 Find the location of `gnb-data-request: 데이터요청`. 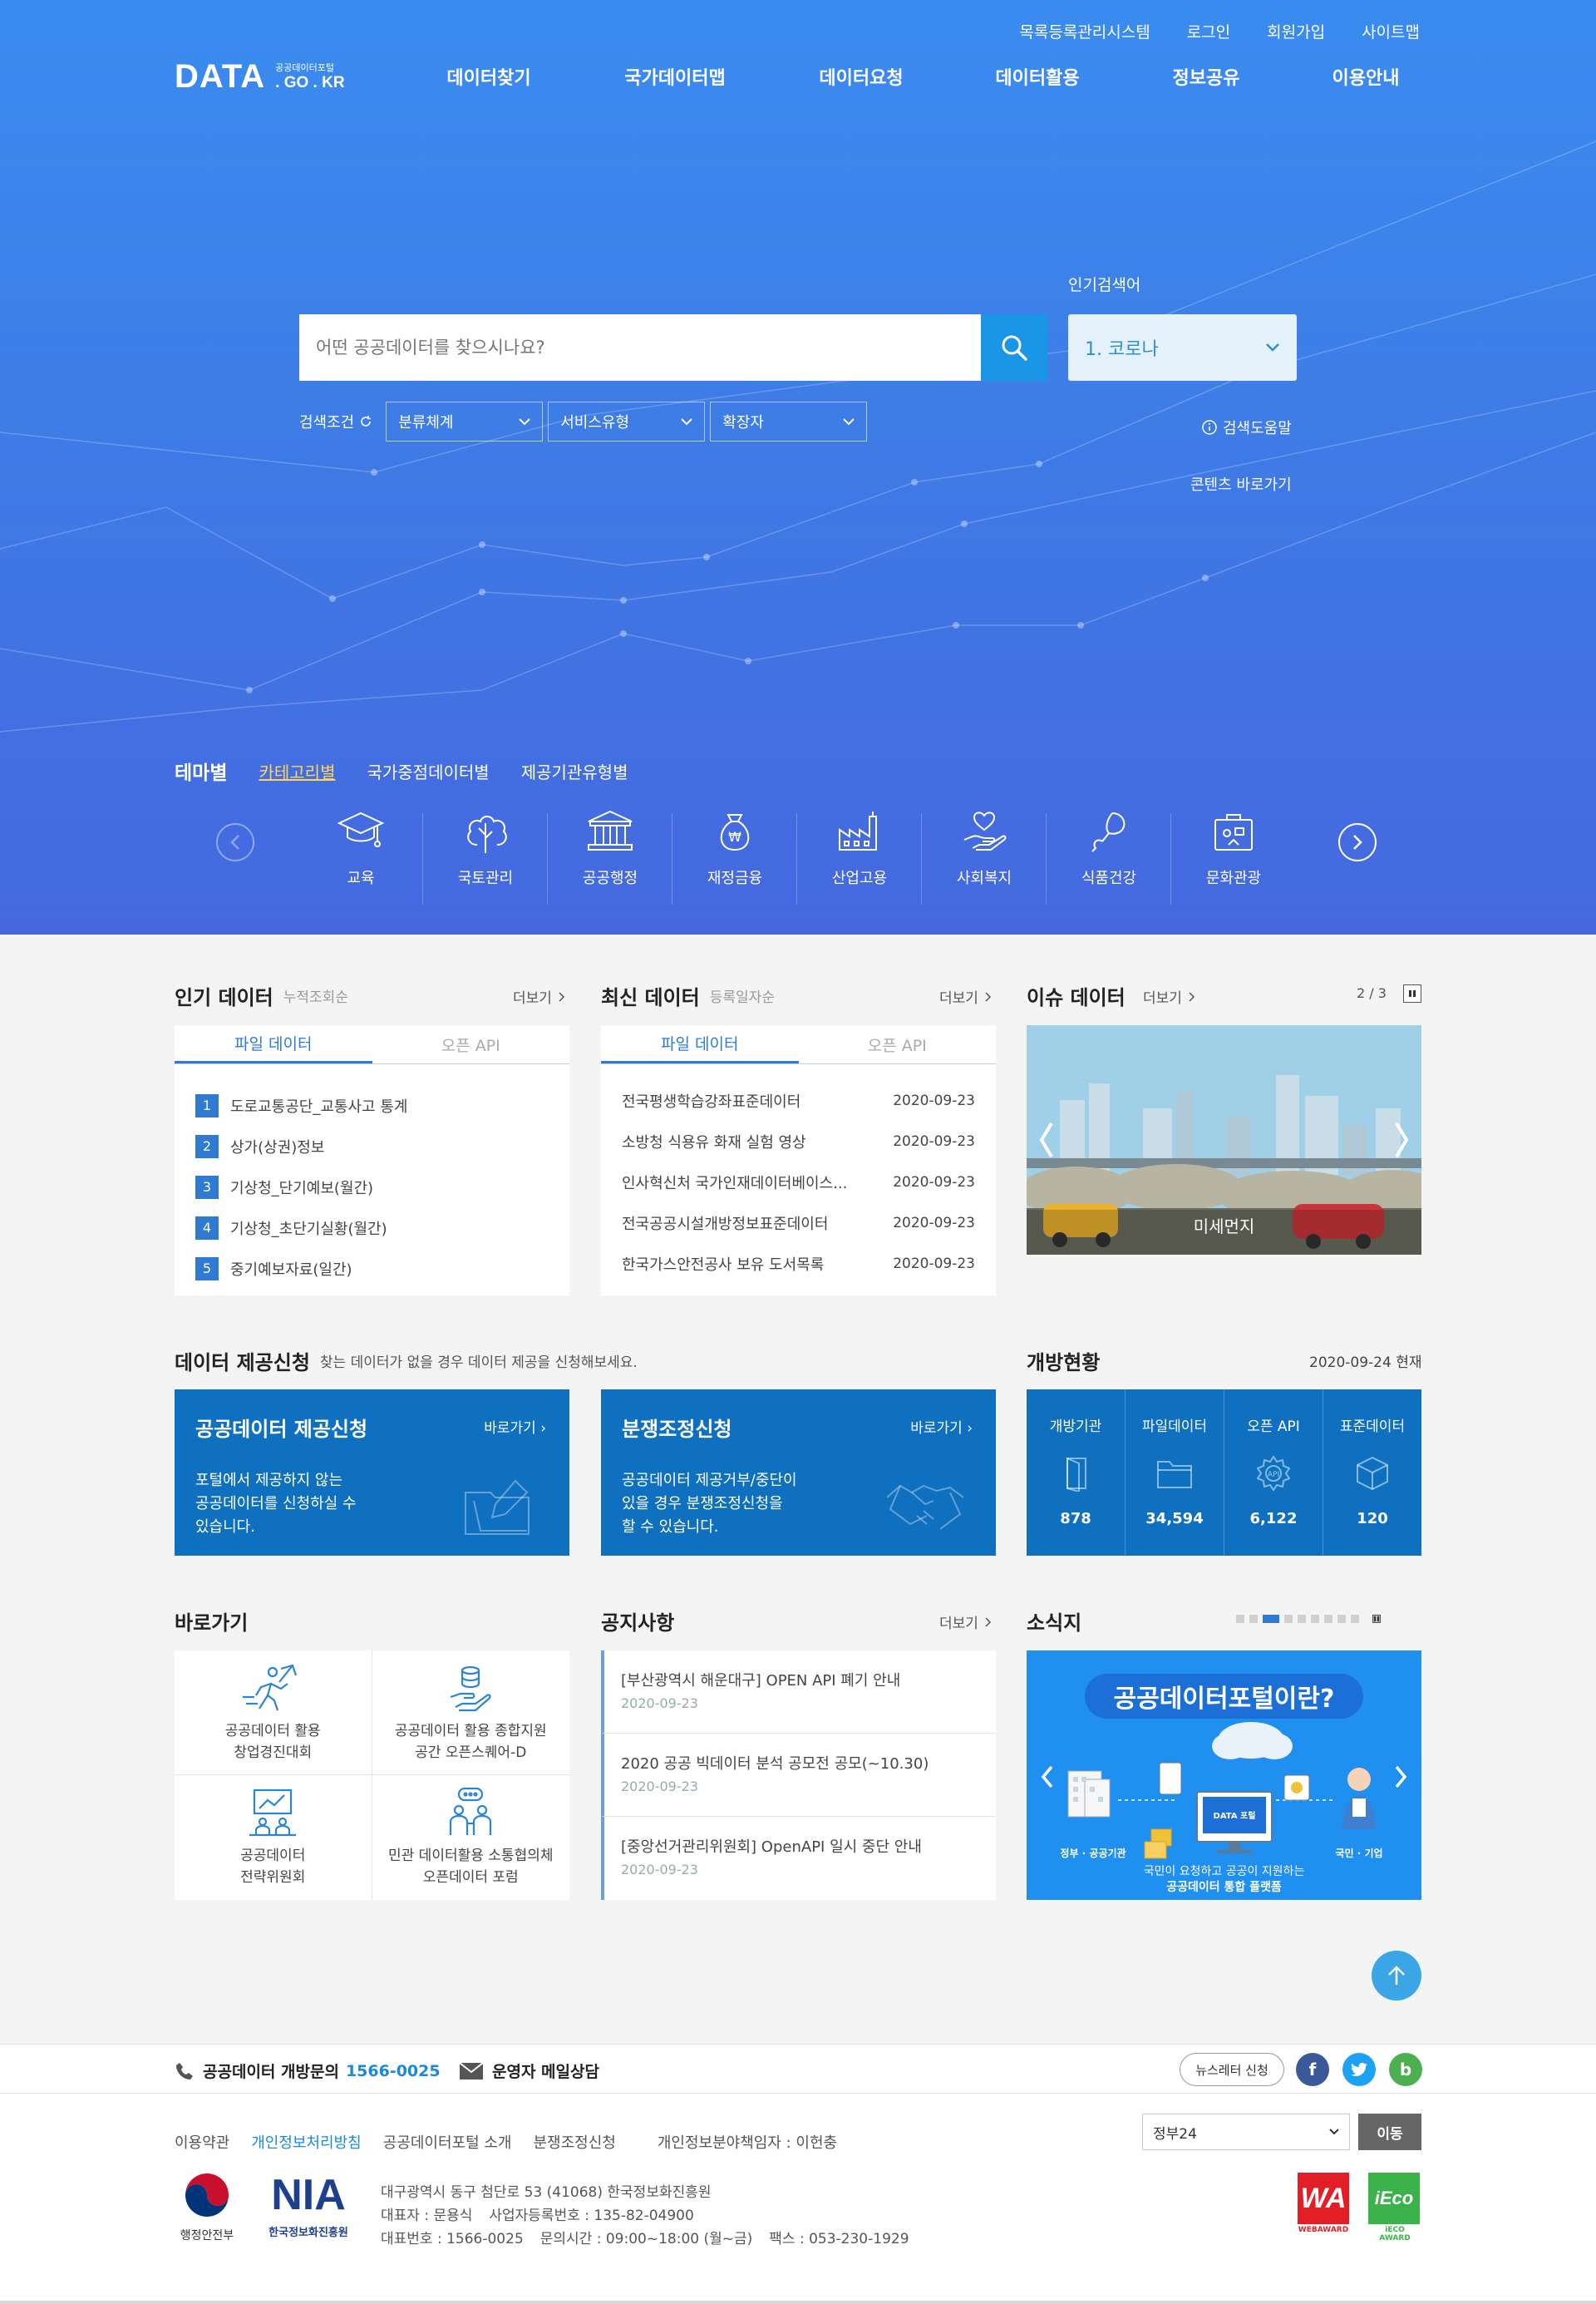

gnb-data-request: 데이터요청 is located at coordinates (861, 77).